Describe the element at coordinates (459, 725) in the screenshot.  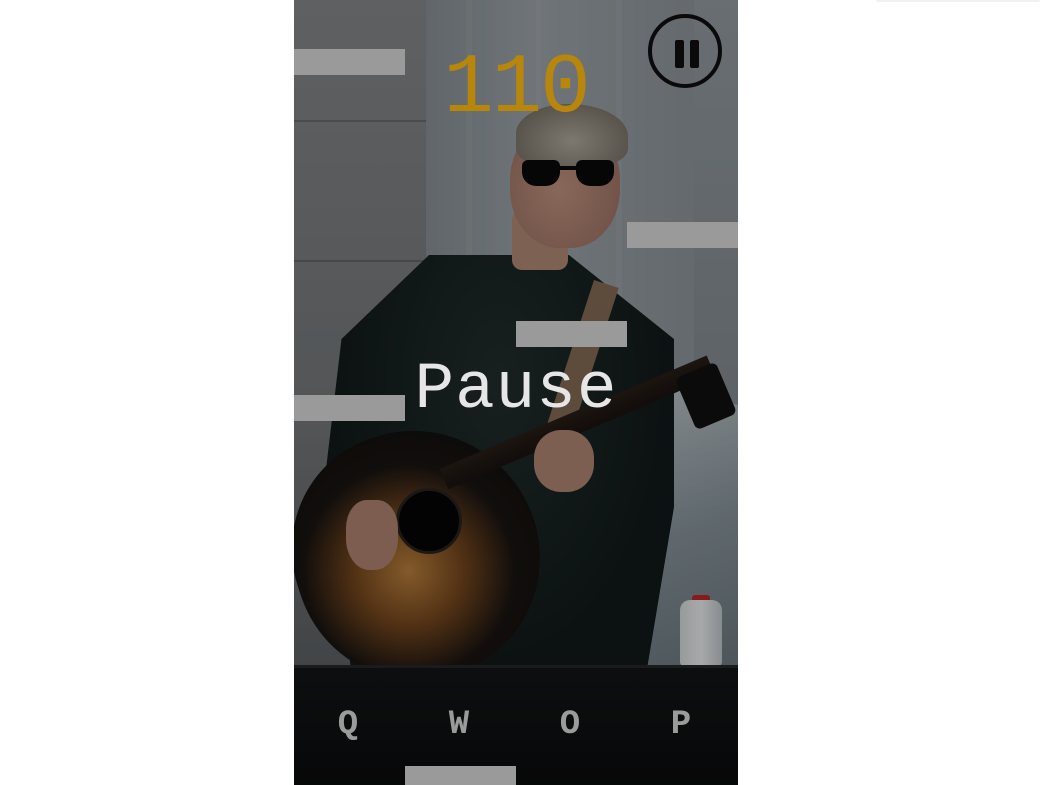
I see `key-w: W` at that location.